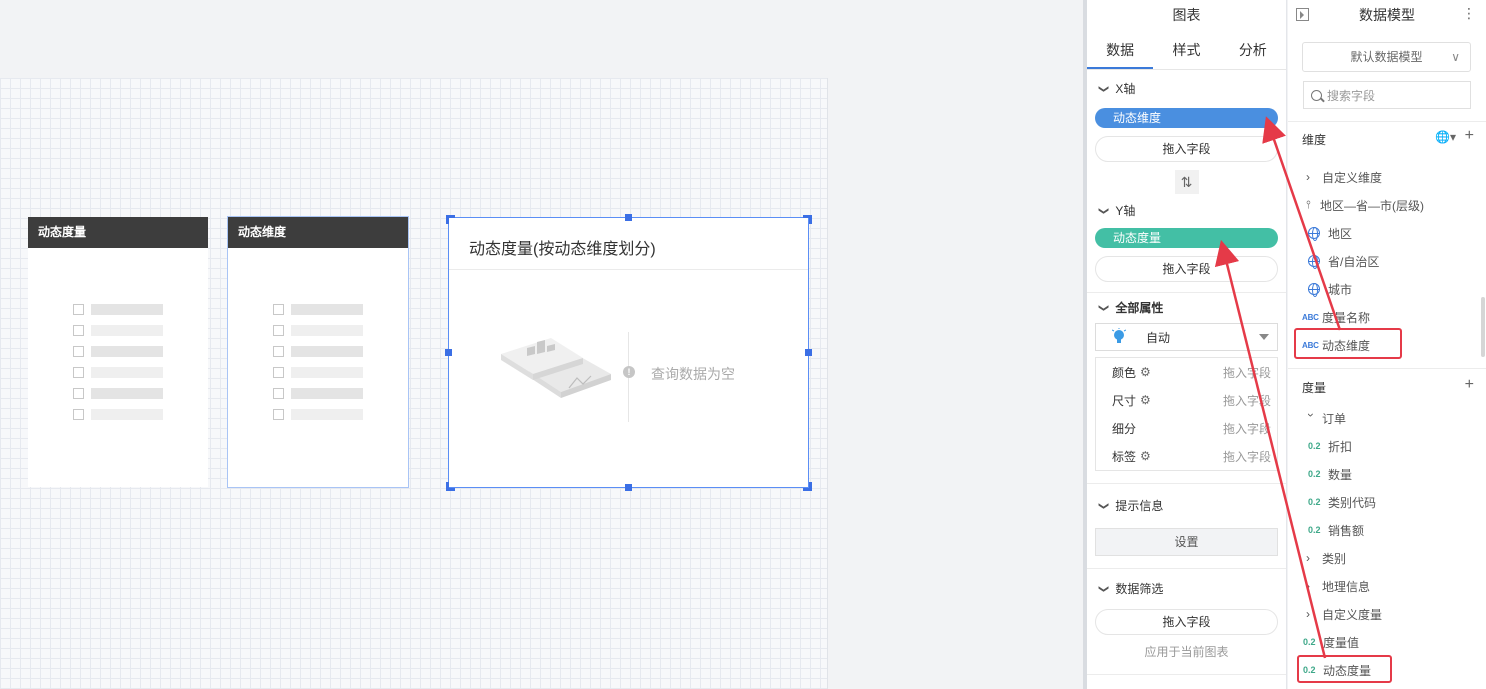 The height and width of the screenshot is (689, 1486). What do you see at coordinates (693, 374) in the screenshot?
I see `empty-state-text: 查询数据为空` at bounding box center [693, 374].